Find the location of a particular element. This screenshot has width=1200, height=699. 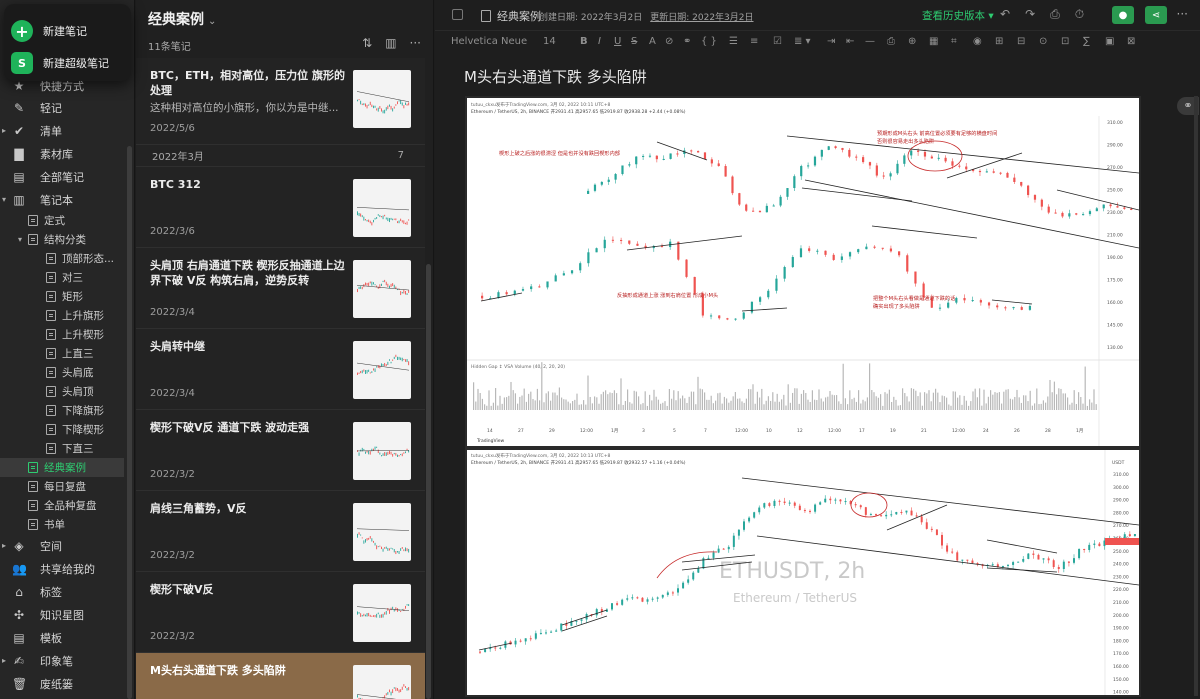

user-button: ● is located at coordinates (1123, 15).